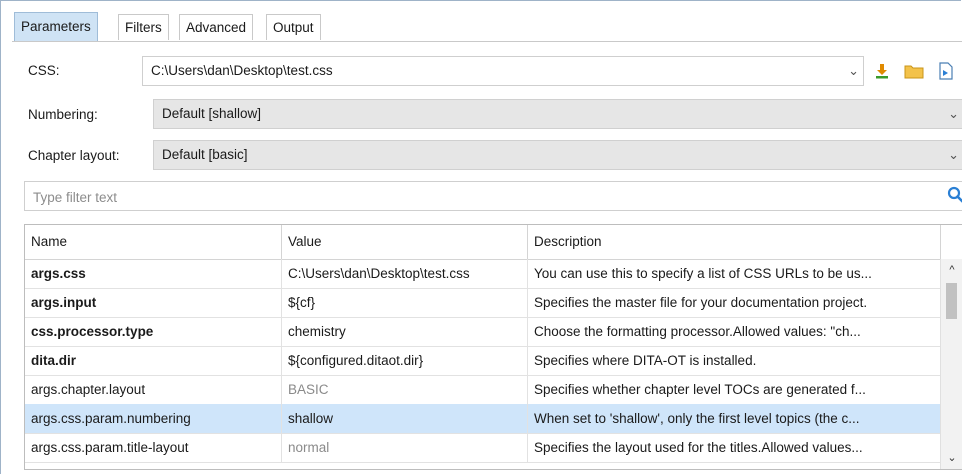 This screenshot has width=962, height=475. What do you see at coordinates (212, 113) in the screenshot?
I see `numbering-value: Default [shallow]` at bounding box center [212, 113].